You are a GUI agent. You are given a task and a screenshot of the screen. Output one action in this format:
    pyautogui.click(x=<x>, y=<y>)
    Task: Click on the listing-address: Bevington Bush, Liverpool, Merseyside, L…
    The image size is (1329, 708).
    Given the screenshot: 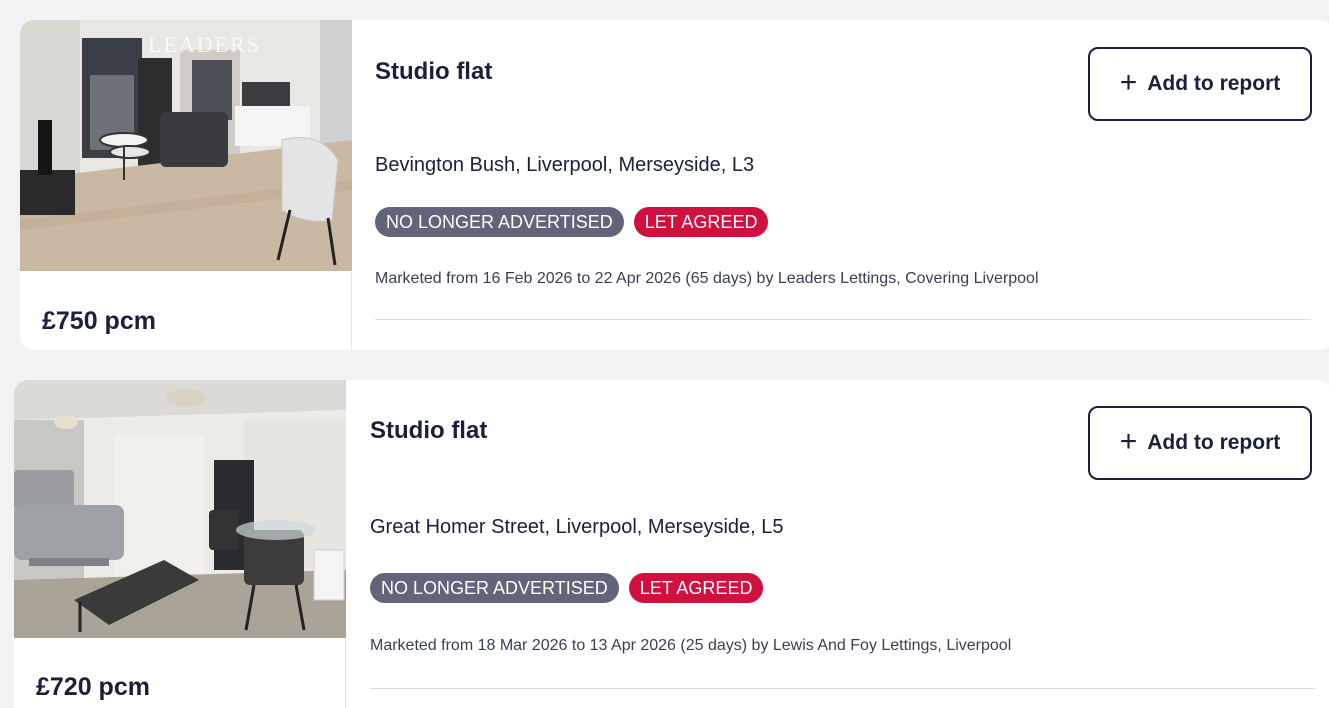 What is the action you would take?
    pyautogui.click(x=565, y=165)
    